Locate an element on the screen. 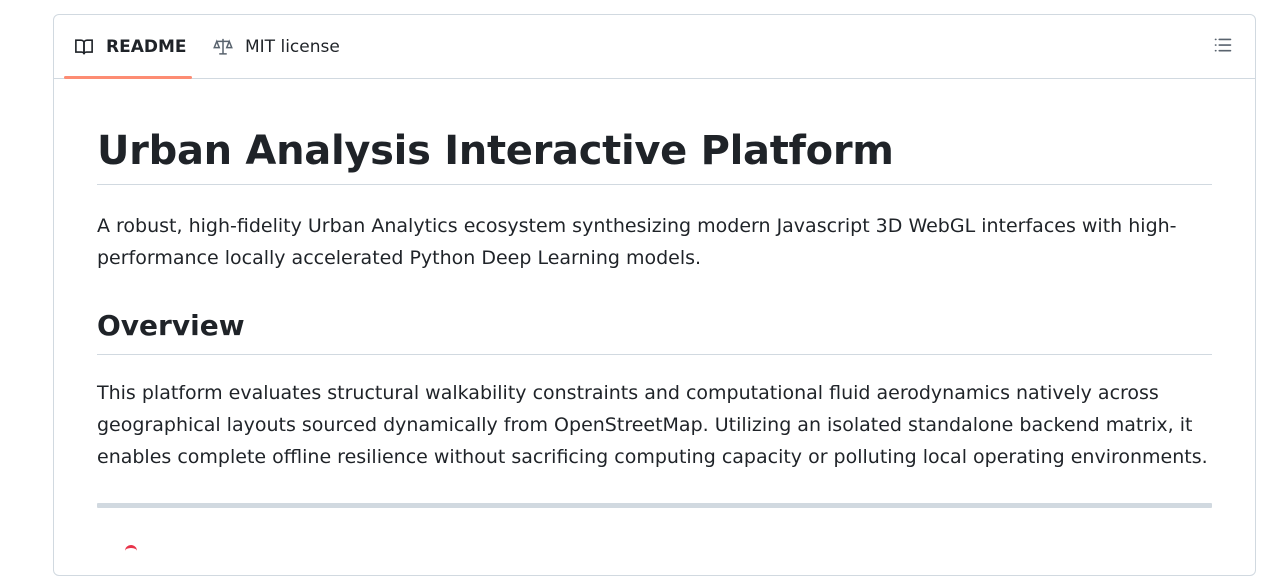 The width and height of the screenshot is (1280, 576). active-tab-underline is located at coordinates (128, 77).